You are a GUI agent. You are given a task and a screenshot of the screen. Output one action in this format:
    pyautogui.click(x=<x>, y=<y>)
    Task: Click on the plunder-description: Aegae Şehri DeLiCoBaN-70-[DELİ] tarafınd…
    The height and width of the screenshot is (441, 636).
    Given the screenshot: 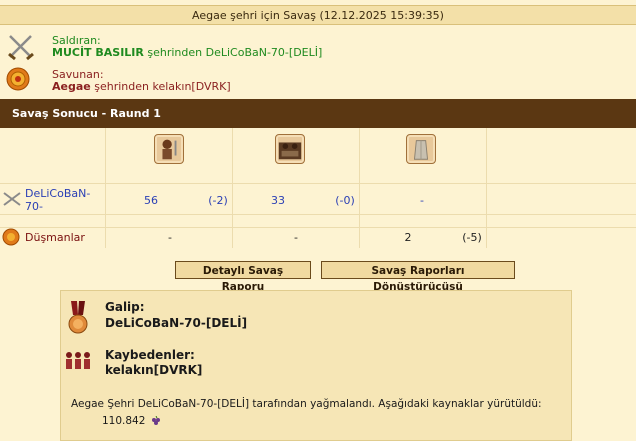 What is the action you would take?
    pyautogui.click(x=306, y=404)
    